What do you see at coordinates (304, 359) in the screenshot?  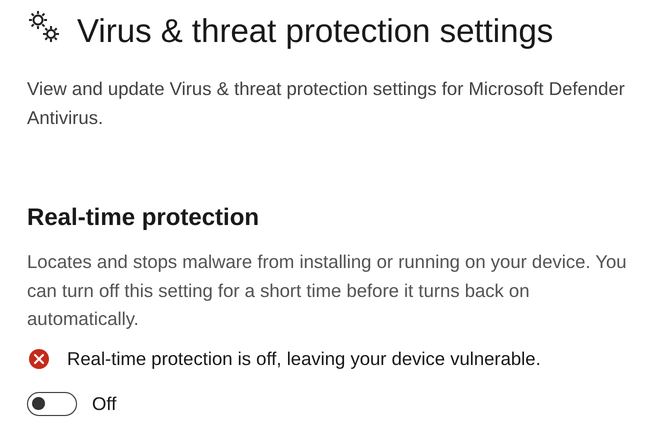 I see `alert-message: Real-time protection is off, leaving your device vulnerable.` at bounding box center [304, 359].